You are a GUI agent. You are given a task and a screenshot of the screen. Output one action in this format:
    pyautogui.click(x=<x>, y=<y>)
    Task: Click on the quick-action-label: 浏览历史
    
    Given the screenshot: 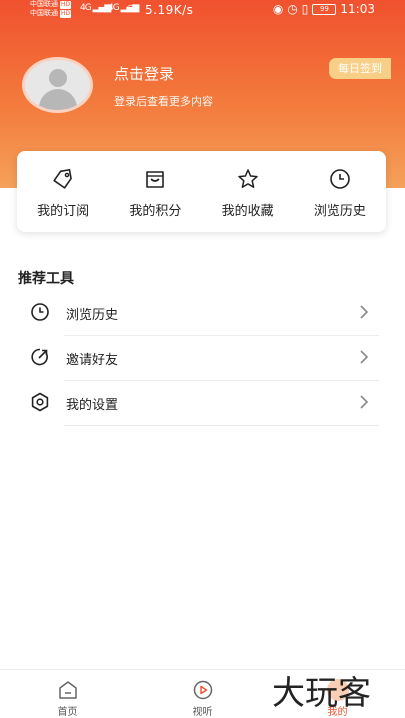 What is the action you would take?
    pyautogui.click(x=339, y=211)
    